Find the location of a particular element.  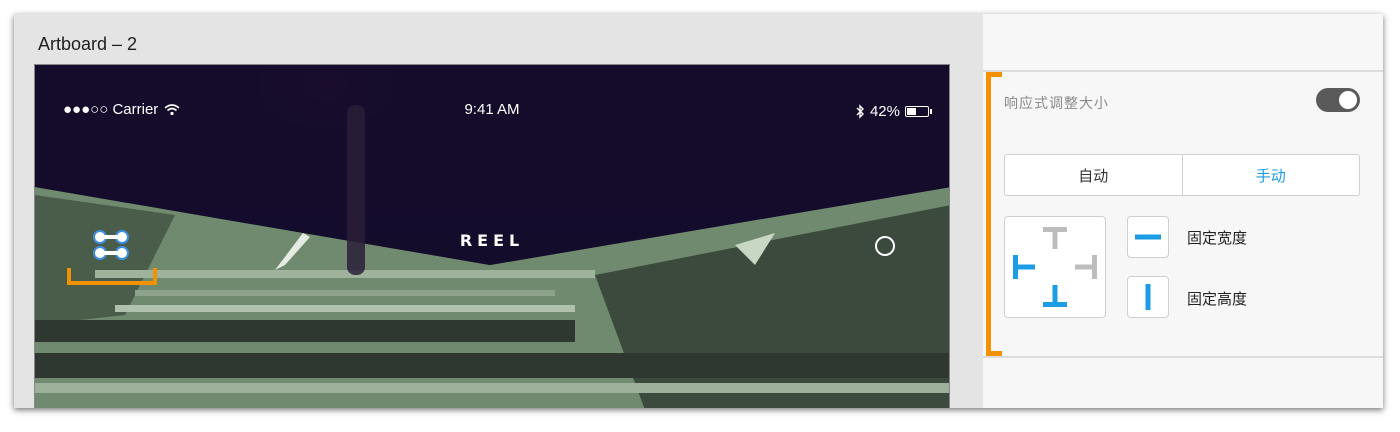

nav-title: REEL is located at coordinates (492, 240).